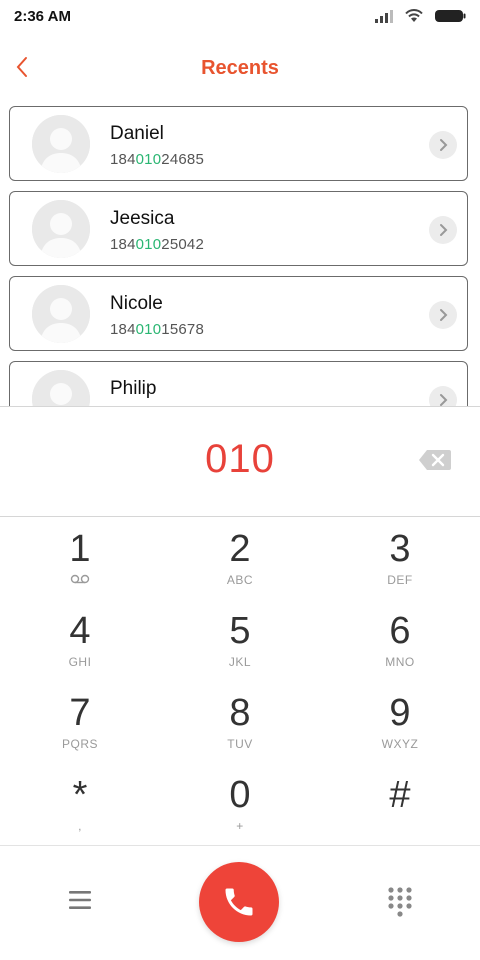  I want to click on menu-icon, so click(80, 900).